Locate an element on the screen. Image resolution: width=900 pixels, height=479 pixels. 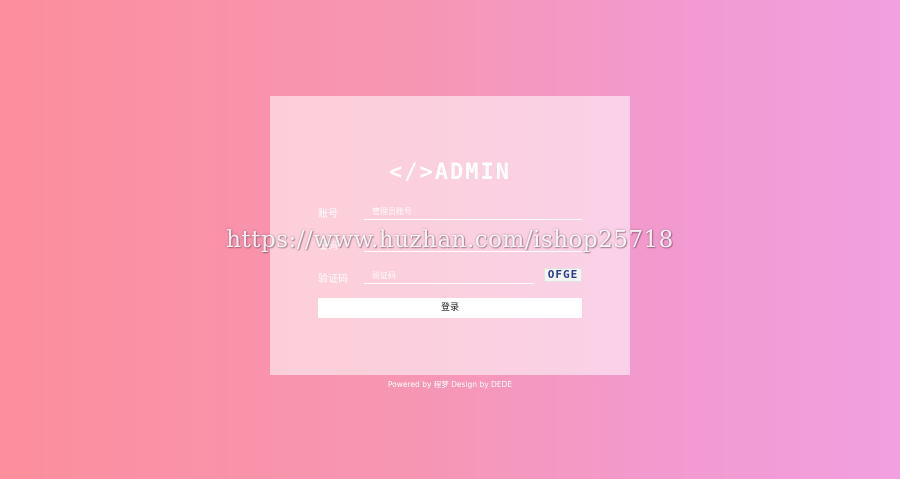
account-label: 账号 is located at coordinates (328, 214).